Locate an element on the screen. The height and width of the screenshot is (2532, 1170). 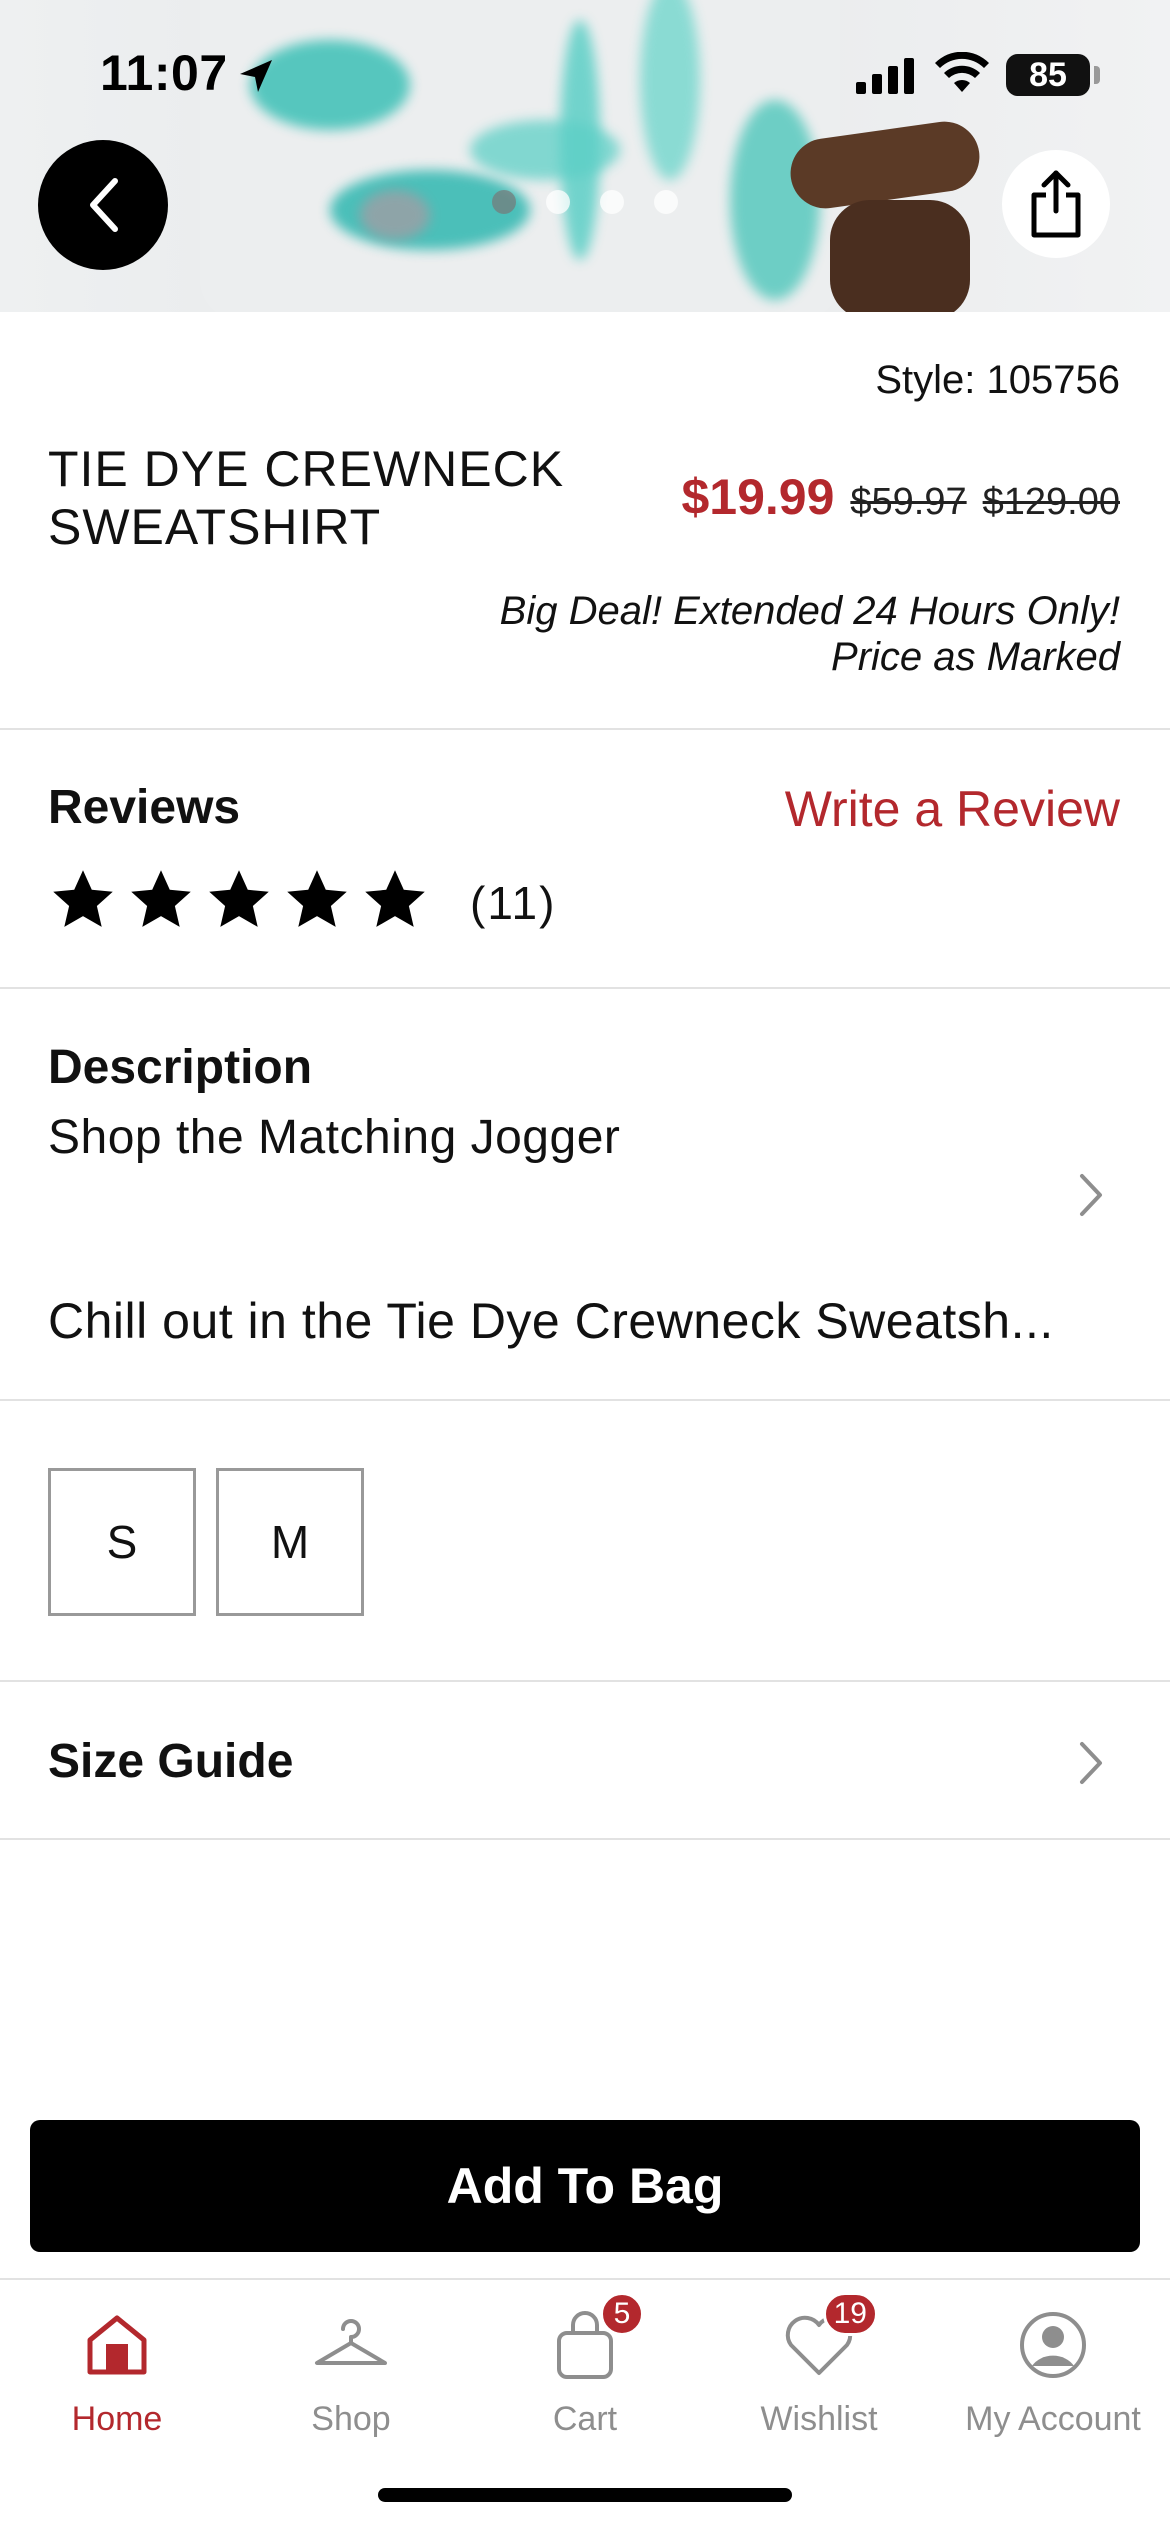
write-review-link: Write a Review is located at coordinates (952, 809).